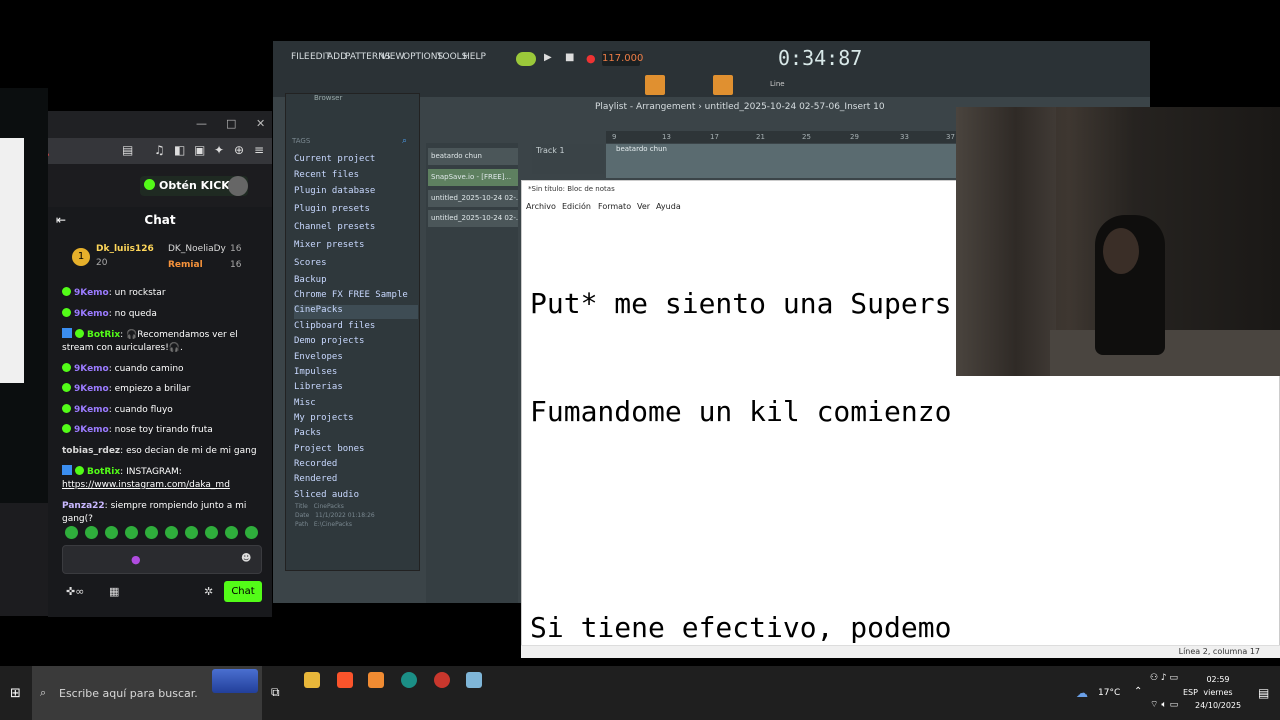 The height and width of the screenshot is (720, 1280). I want to click on browser-item: Recent files, so click(356, 177).